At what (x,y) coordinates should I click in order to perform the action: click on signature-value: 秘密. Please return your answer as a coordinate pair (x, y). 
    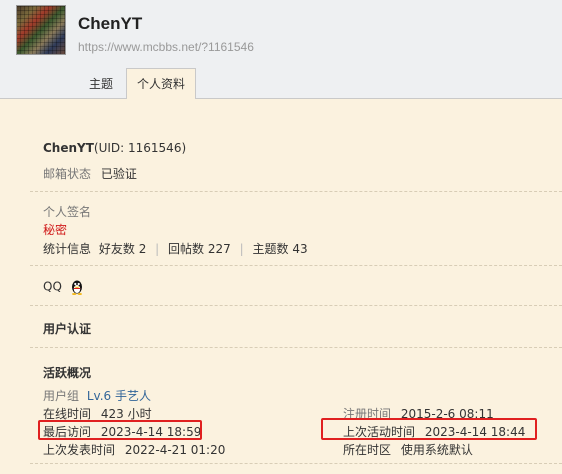
    Looking at the image, I should click on (55, 230).